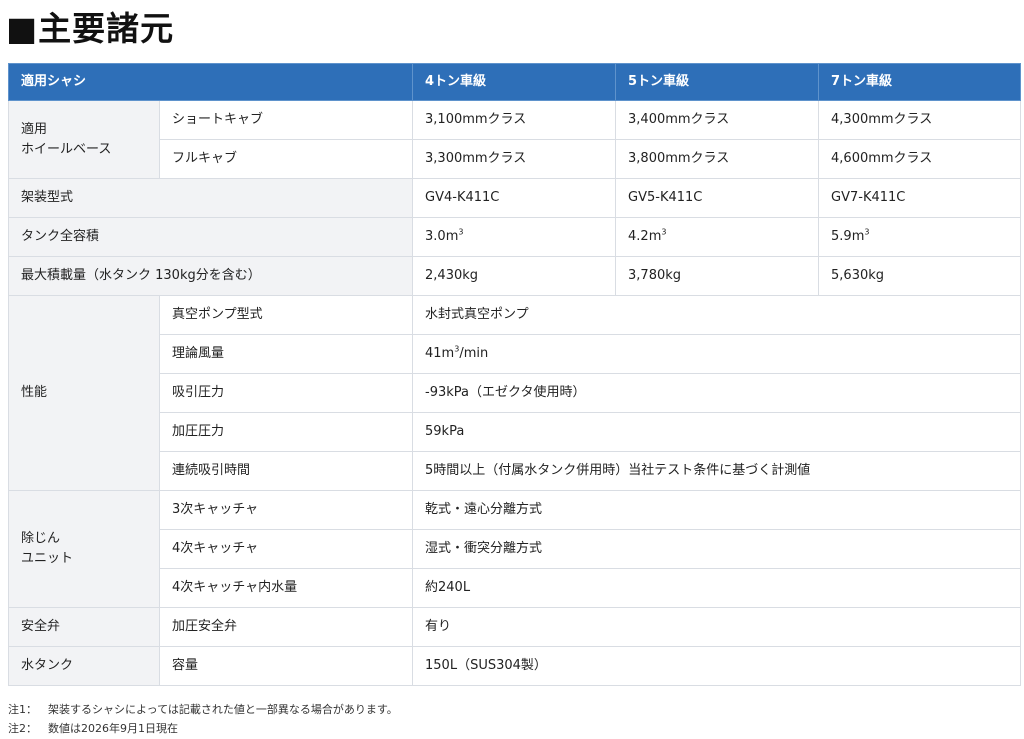 The height and width of the screenshot is (739, 1024). What do you see at coordinates (717, 510) in the screenshot?
I see `cell-value: 乾式・遠心分離方式` at bounding box center [717, 510].